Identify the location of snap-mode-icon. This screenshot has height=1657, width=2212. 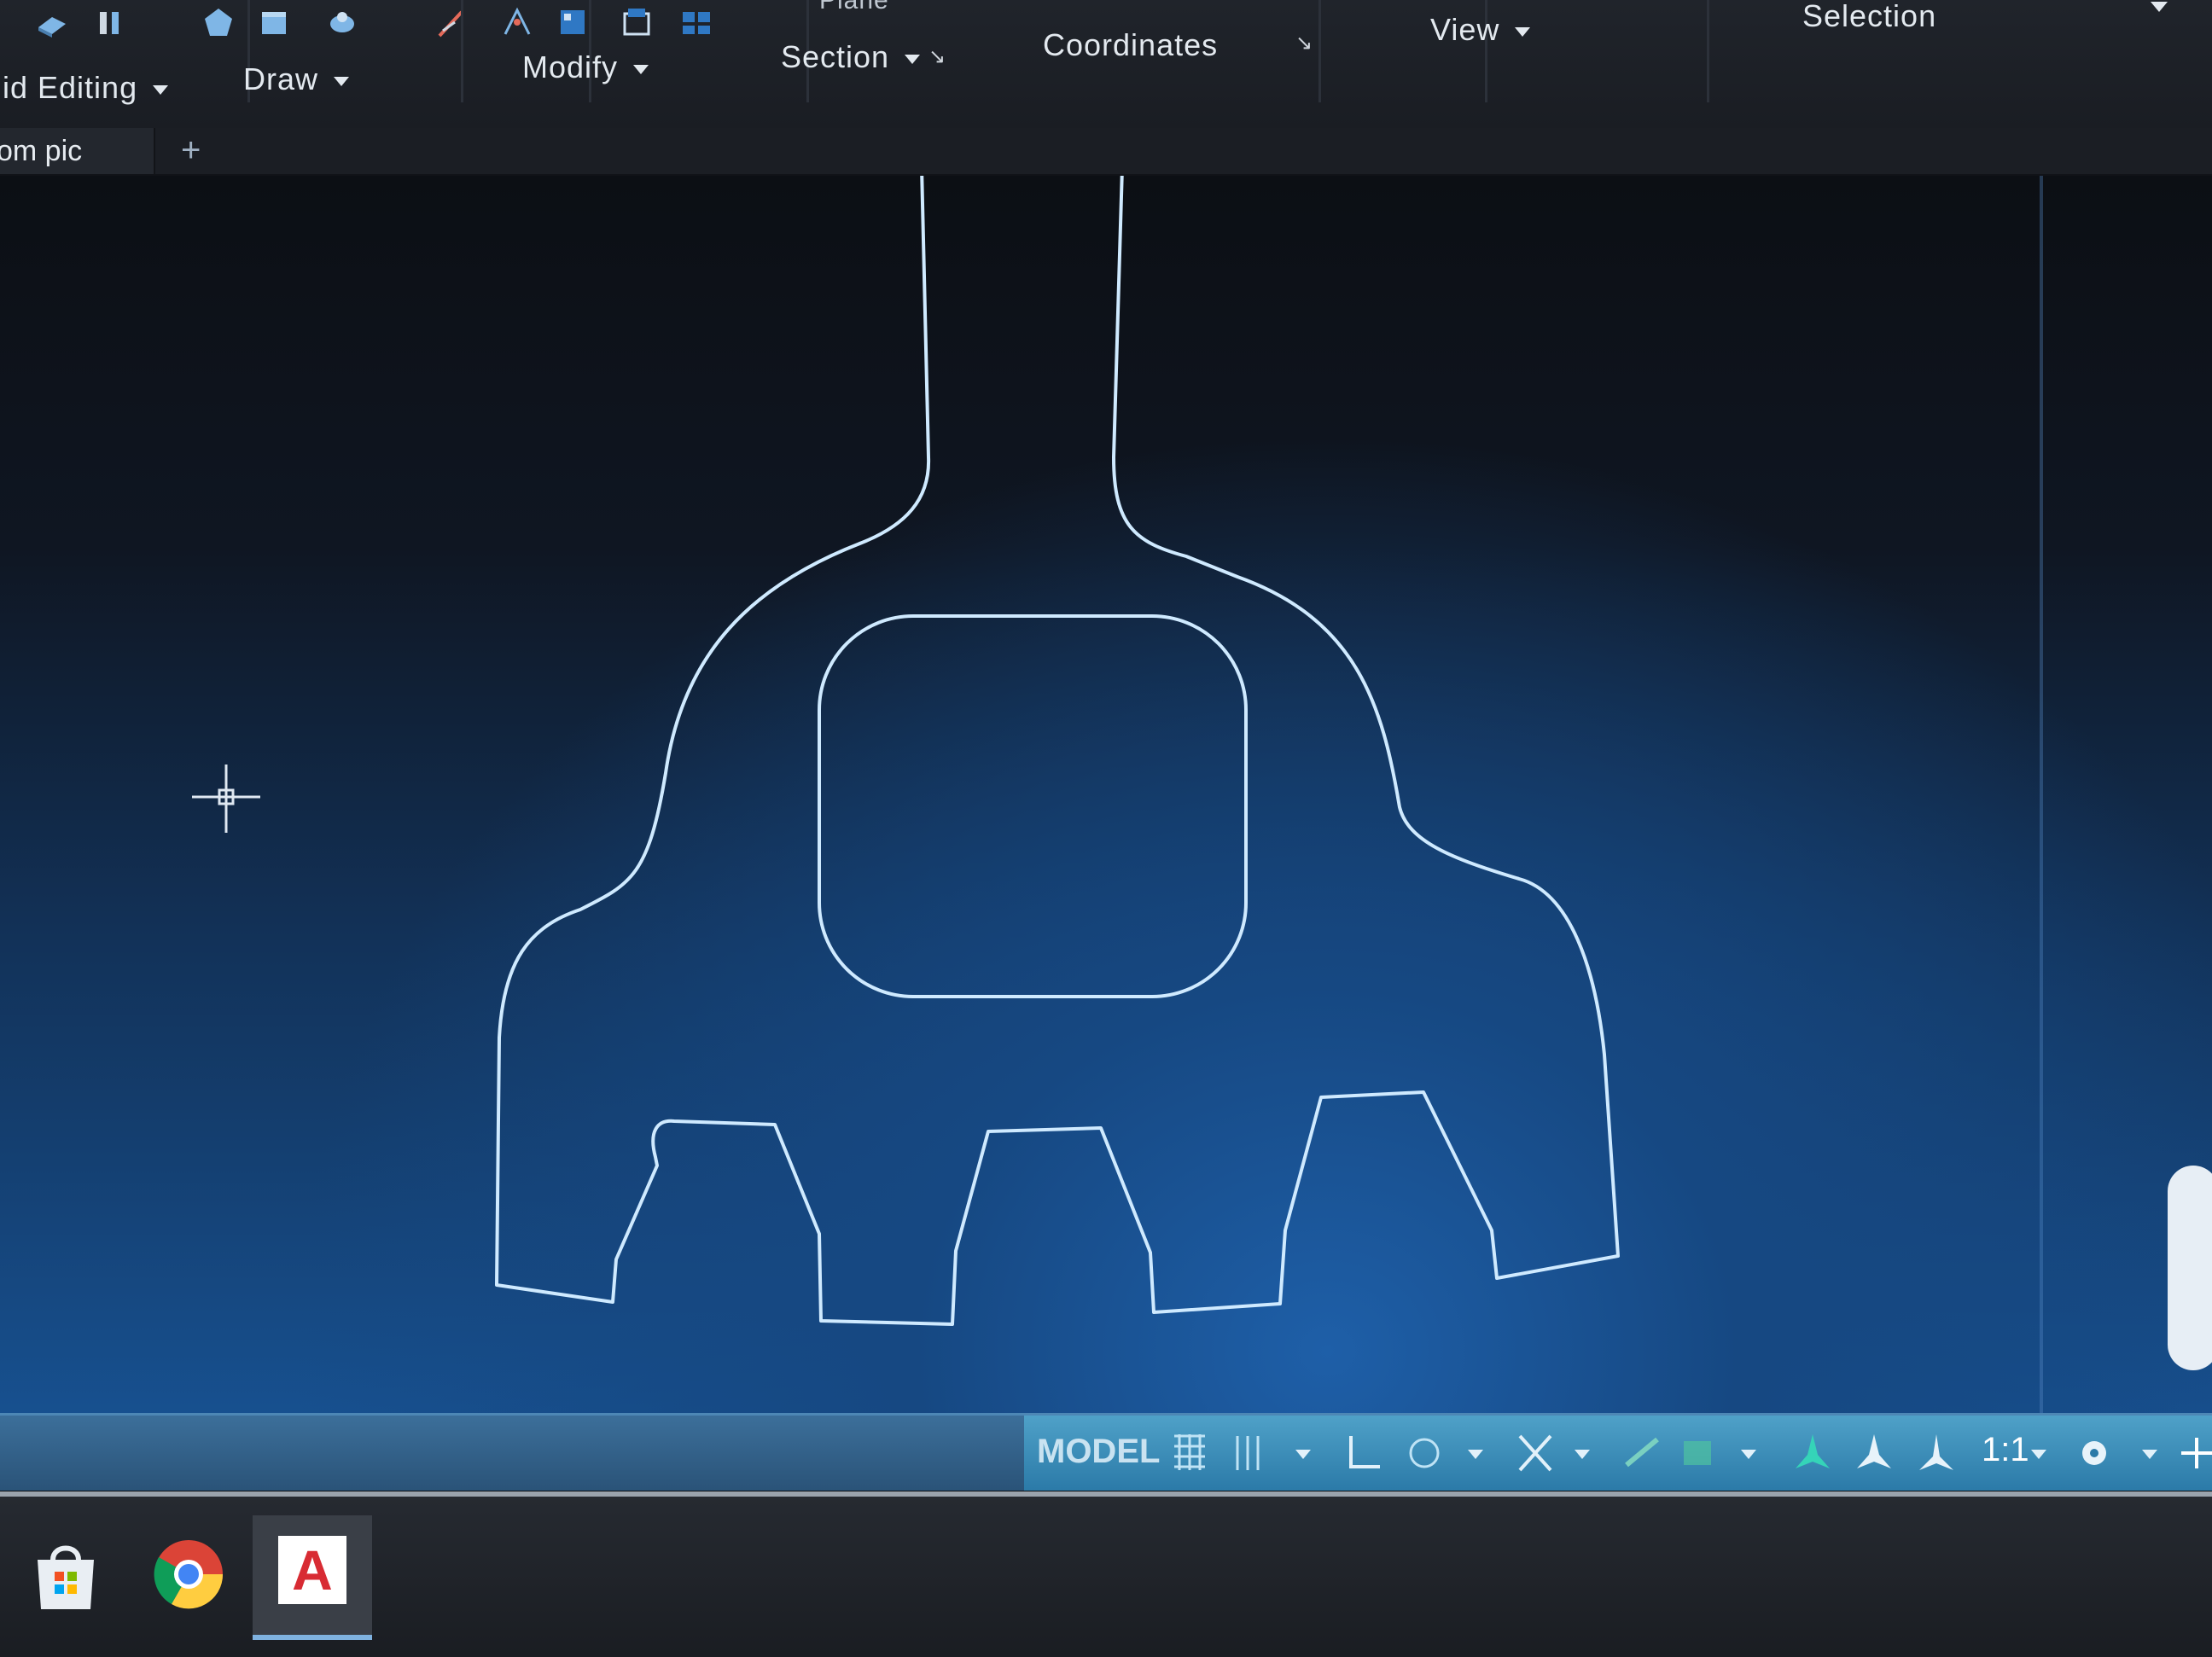
(1249, 1453).